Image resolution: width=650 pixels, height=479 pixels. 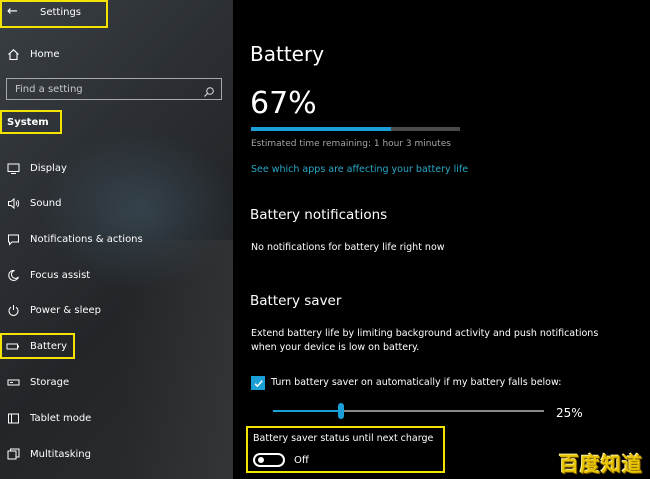 I want to click on sidebar-item-notifications: Notifications & actions, so click(x=116, y=239).